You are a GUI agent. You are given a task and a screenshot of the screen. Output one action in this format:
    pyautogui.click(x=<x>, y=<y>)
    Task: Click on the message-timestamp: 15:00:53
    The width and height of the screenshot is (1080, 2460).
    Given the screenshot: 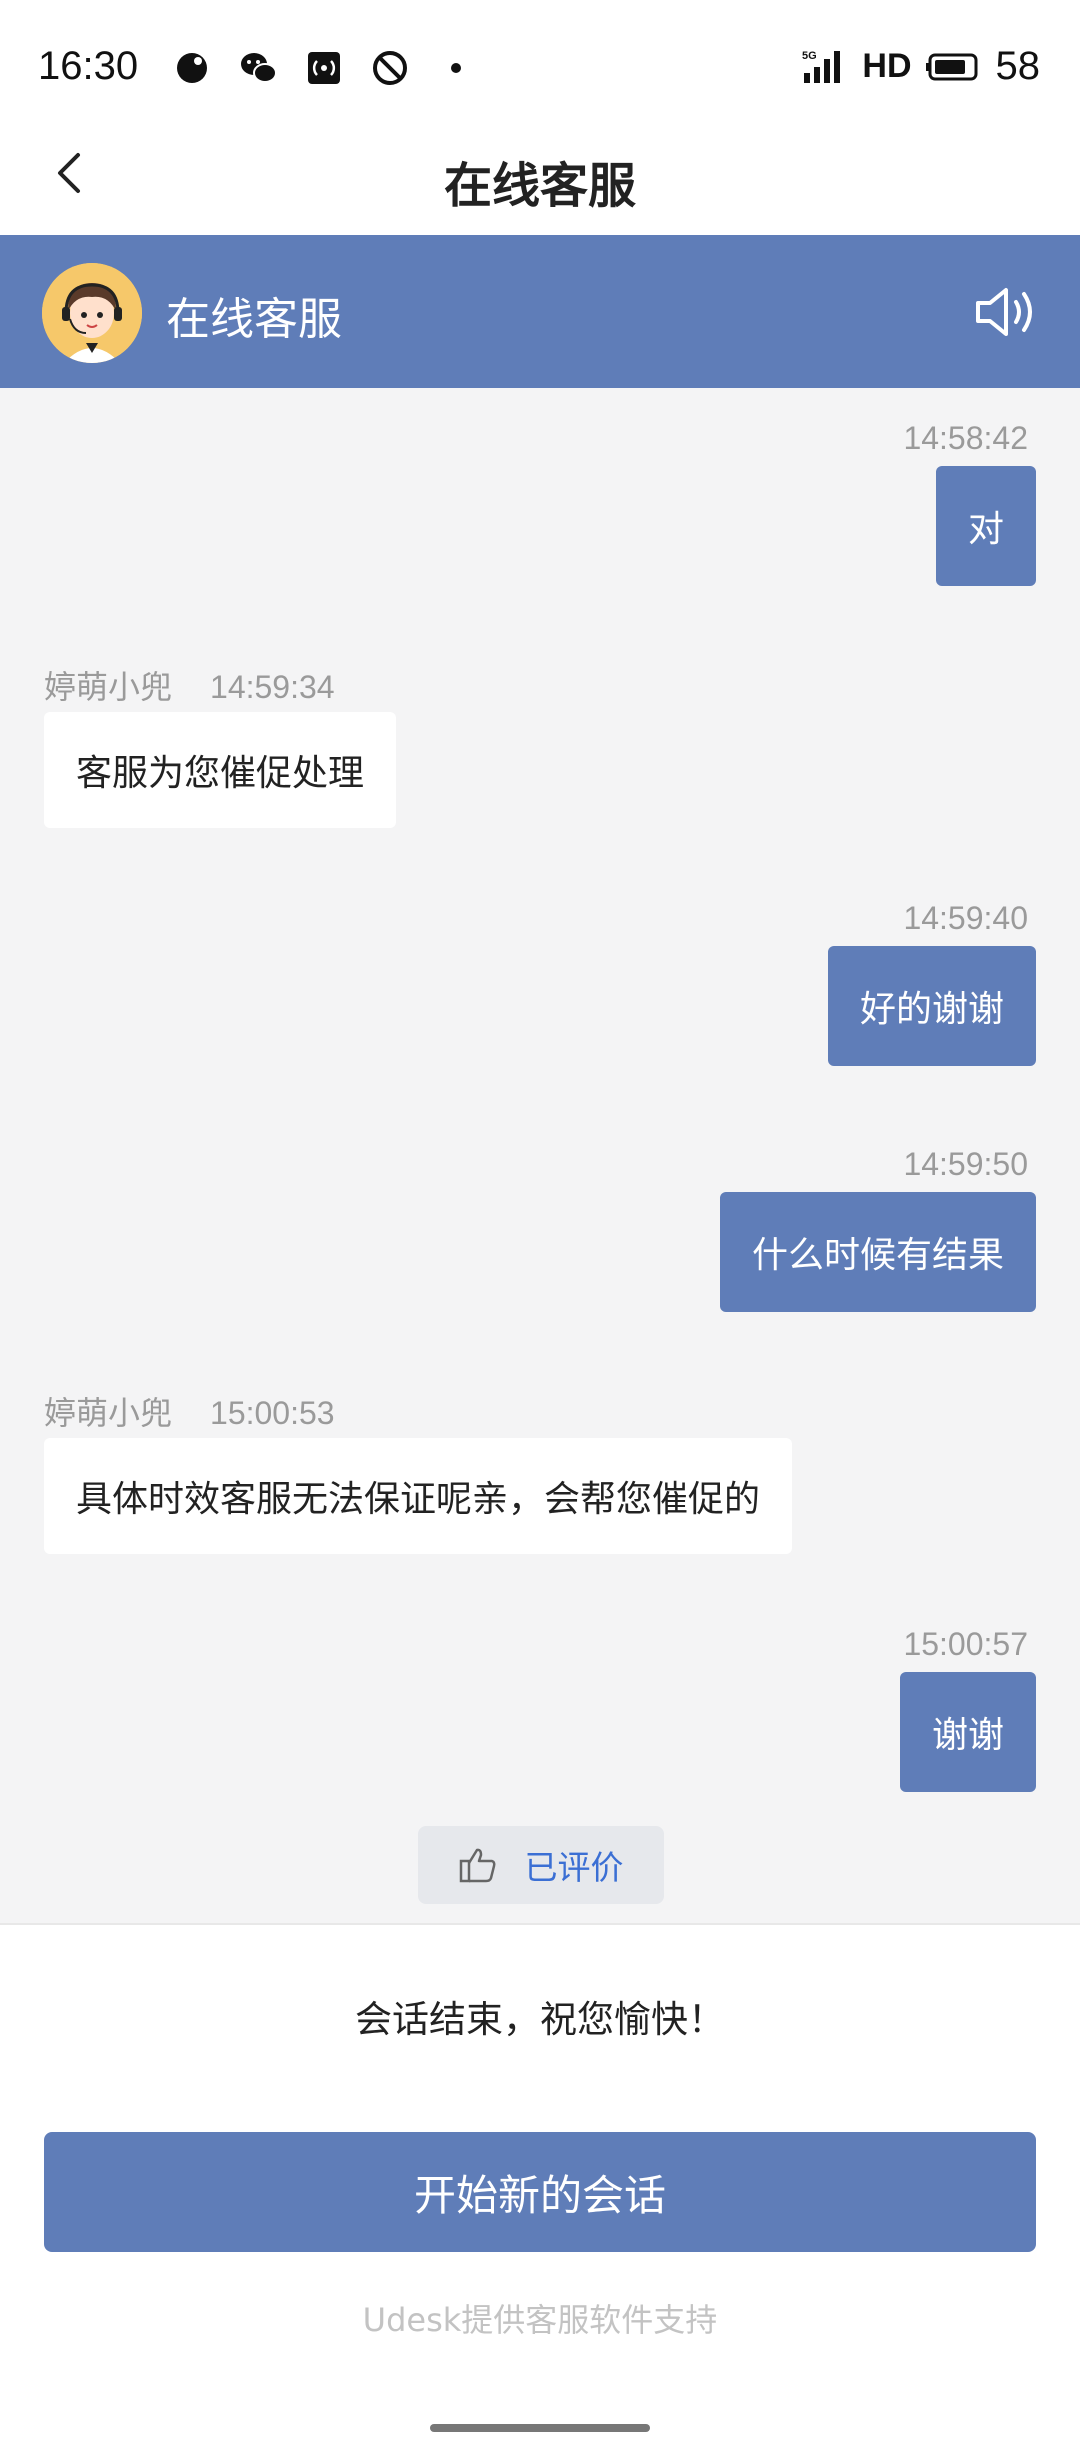 What is the action you would take?
    pyautogui.click(x=272, y=1413)
    